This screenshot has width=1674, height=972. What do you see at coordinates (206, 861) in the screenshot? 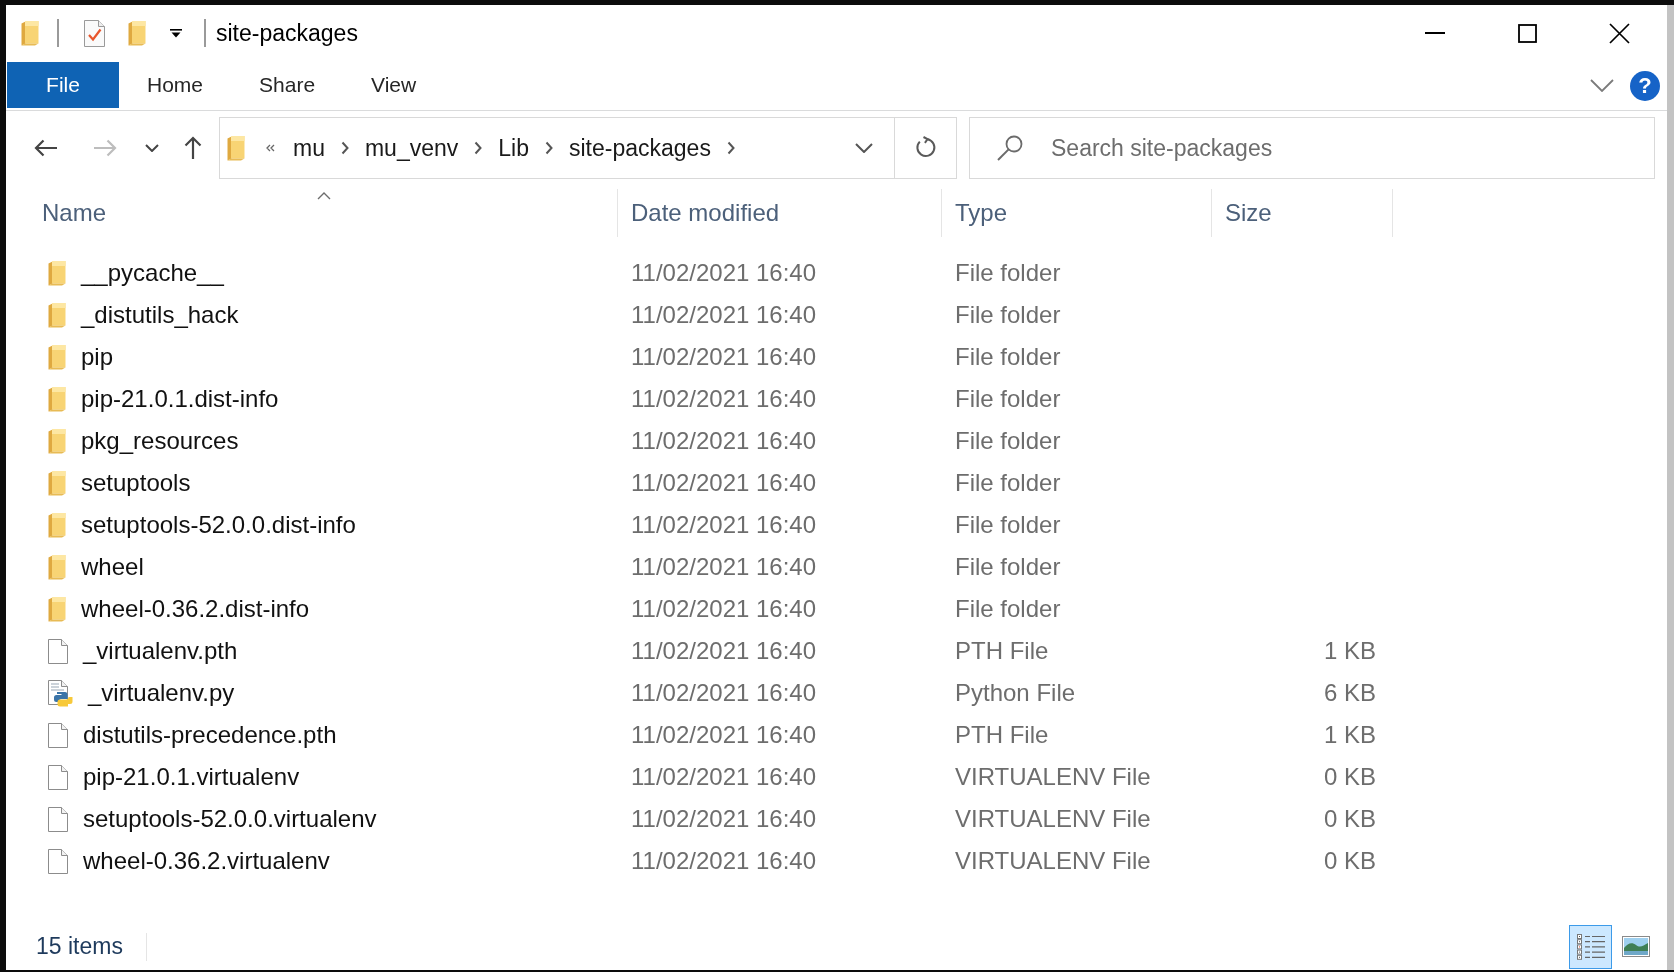
I see `file-name: wheel-0.36.2.virtualenv` at bounding box center [206, 861].